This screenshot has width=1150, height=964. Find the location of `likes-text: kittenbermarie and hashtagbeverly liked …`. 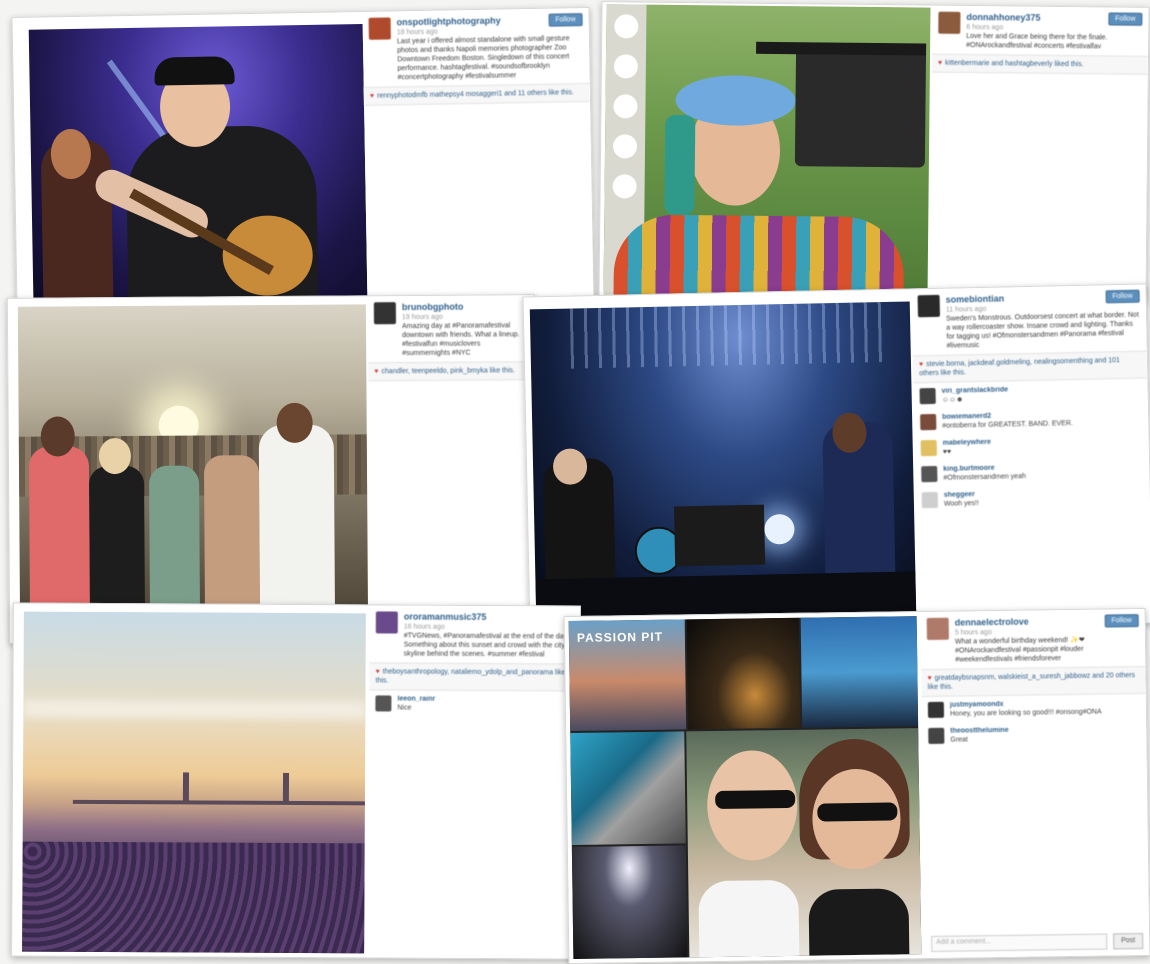

likes-text: kittenbermarie and hashtagbeverly liked … is located at coordinates (1014, 64).